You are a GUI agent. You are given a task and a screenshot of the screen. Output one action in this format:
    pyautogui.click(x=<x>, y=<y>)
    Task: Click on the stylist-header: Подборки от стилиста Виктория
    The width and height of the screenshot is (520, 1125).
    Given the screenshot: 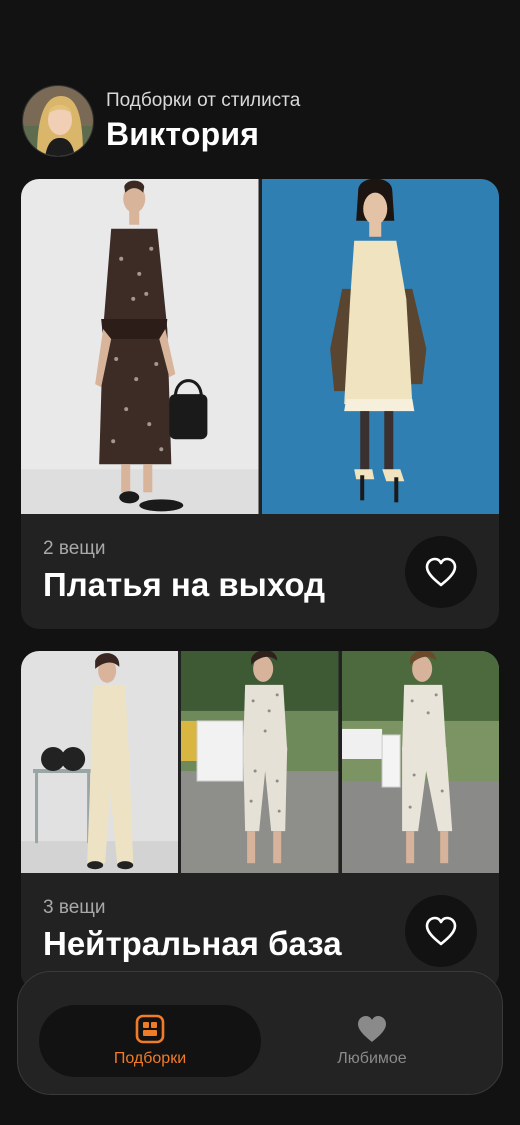 What is the action you would take?
    pyautogui.click(x=161, y=121)
    